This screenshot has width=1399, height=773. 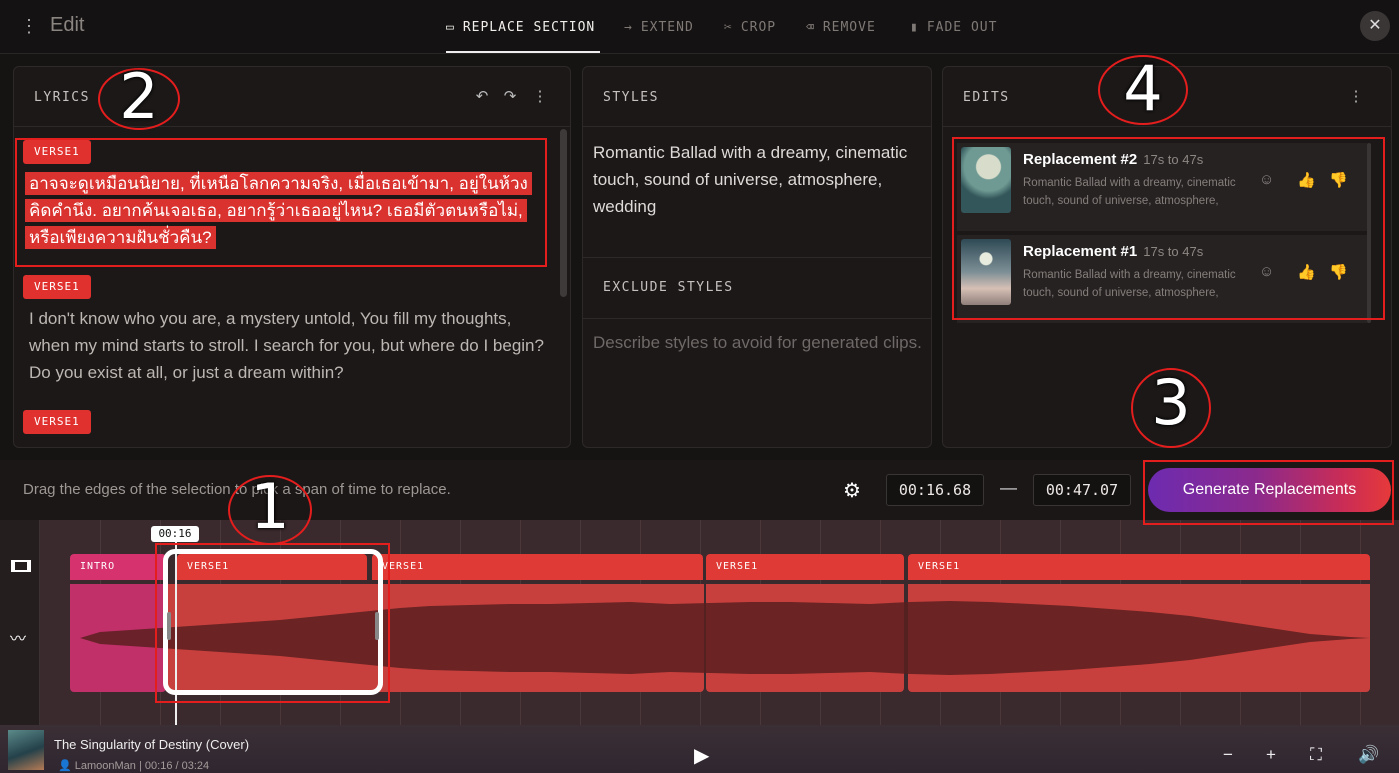 I want to click on play-button: ▶, so click(x=701, y=755).